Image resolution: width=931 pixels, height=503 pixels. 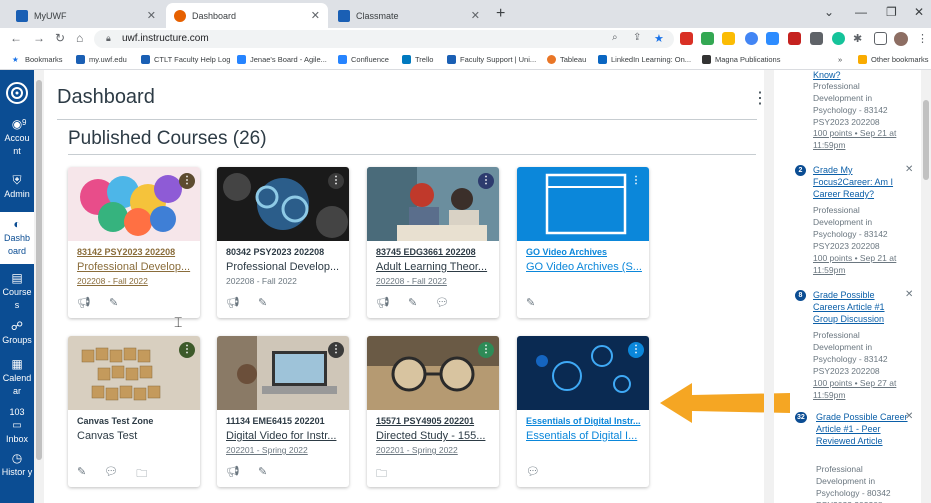 What do you see at coordinates (134, 411) in the screenshot?
I see `course-card: ⋮ Canvas Test Zone Canvas Test ✎ 💬︎ 🗀` at bounding box center [134, 411].